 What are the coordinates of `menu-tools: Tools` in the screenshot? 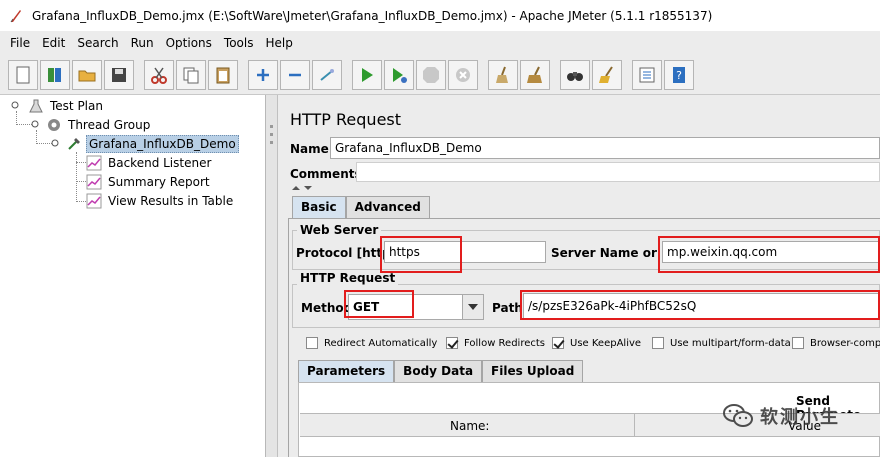 It's located at (239, 43).